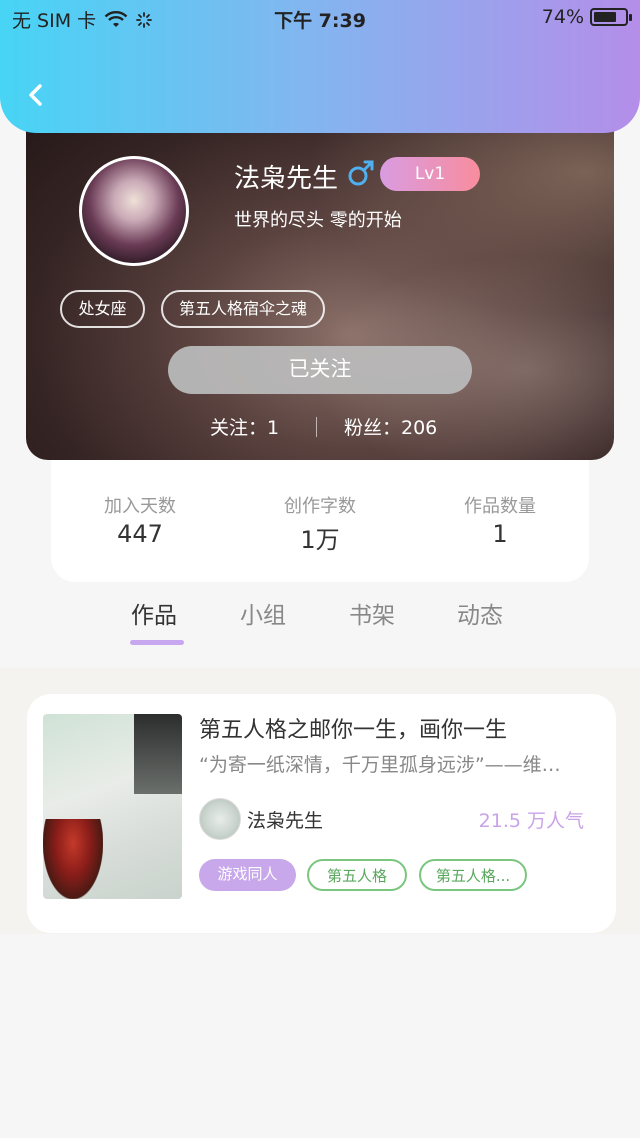  I want to click on back-chevron-icon, so click(37, 95).